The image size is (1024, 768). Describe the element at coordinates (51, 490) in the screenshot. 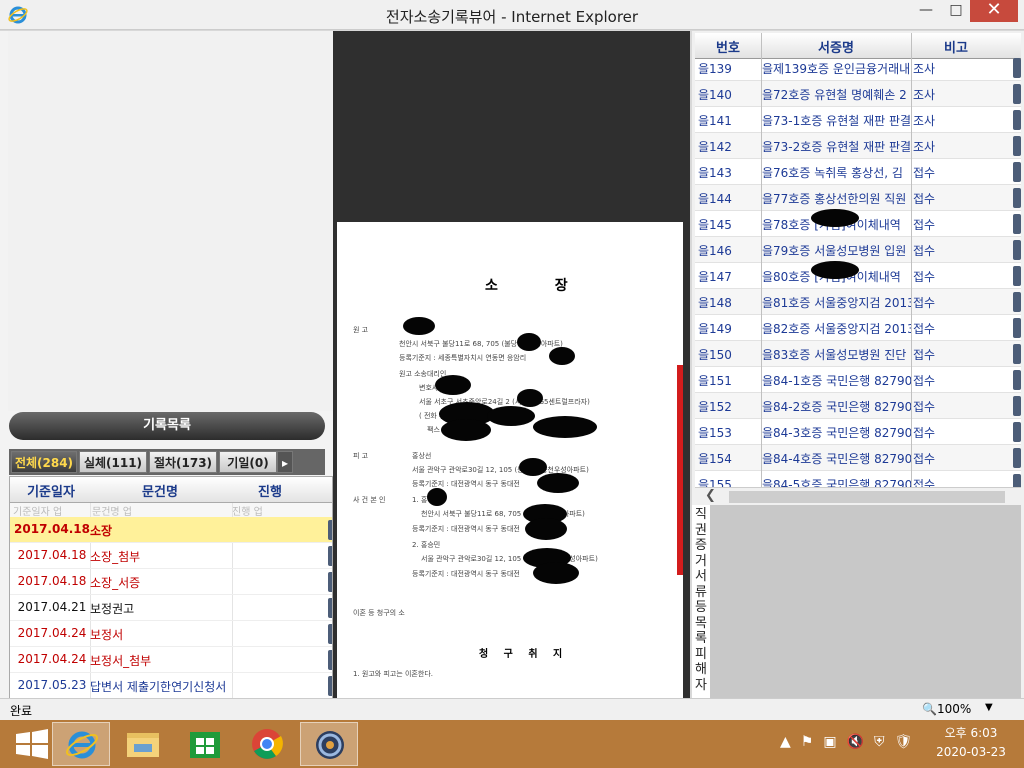

I see `column-header-date: 기준일자` at that location.